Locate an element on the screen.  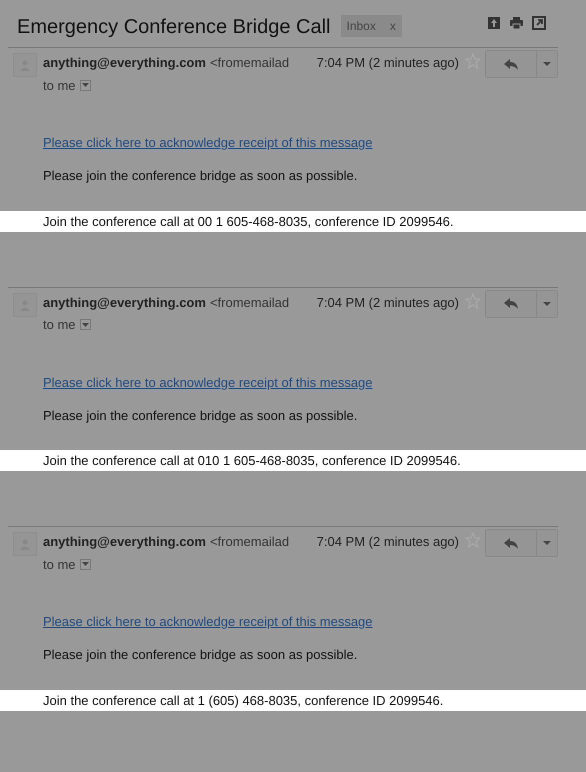
label-text: Inbox is located at coordinates (361, 26).